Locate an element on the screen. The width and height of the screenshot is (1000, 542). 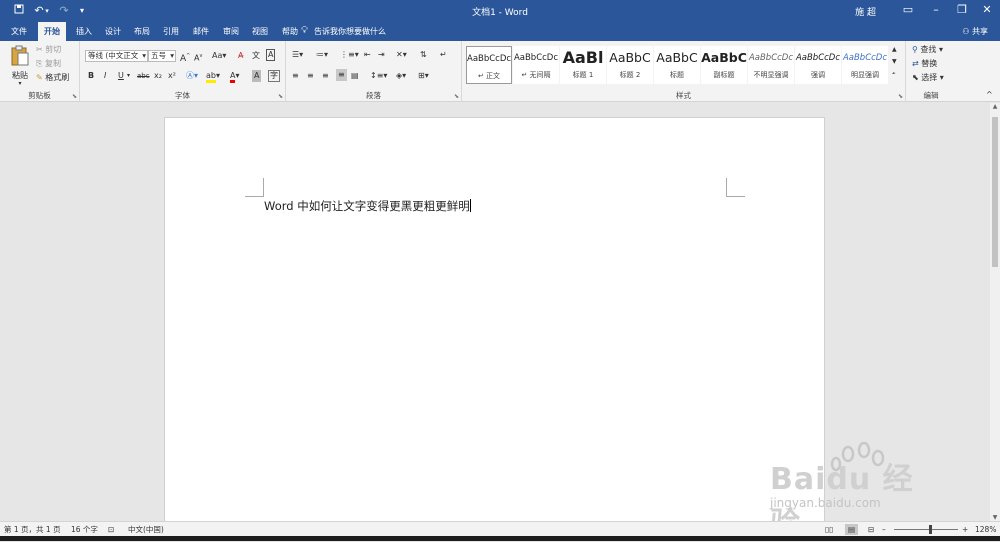
character-border-button: A is located at coordinates (271, 55).